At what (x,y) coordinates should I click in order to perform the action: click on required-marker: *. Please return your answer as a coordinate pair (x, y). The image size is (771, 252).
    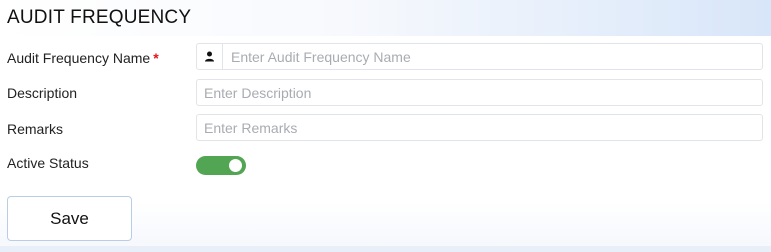
    Looking at the image, I should click on (156, 58).